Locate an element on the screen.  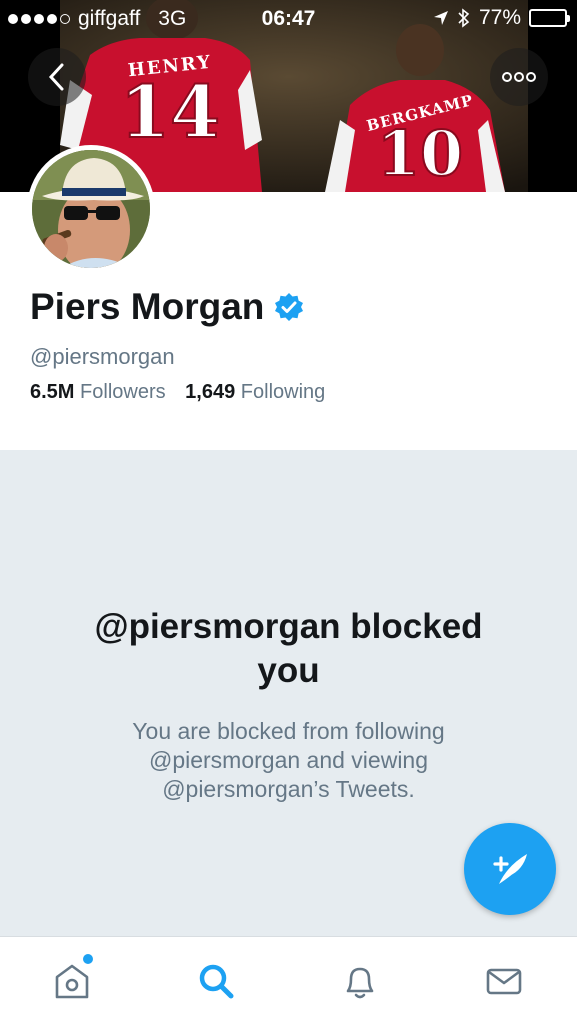
chevron-left-icon is located at coordinates (56, 77).